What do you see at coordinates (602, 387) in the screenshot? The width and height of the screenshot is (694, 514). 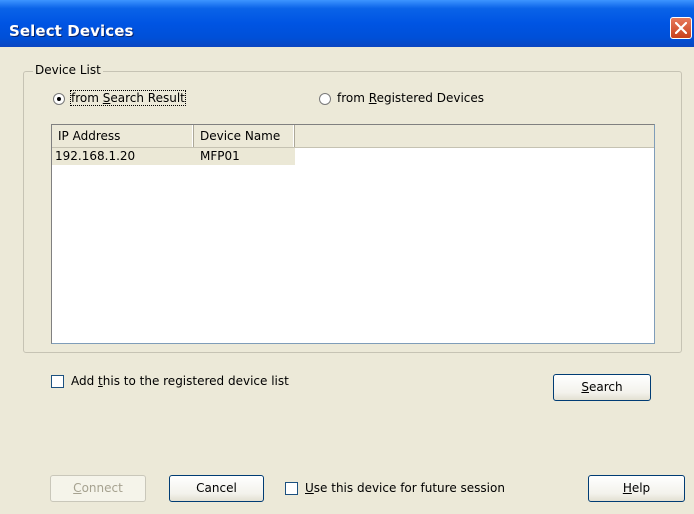 I see `search-button: Search` at bounding box center [602, 387].